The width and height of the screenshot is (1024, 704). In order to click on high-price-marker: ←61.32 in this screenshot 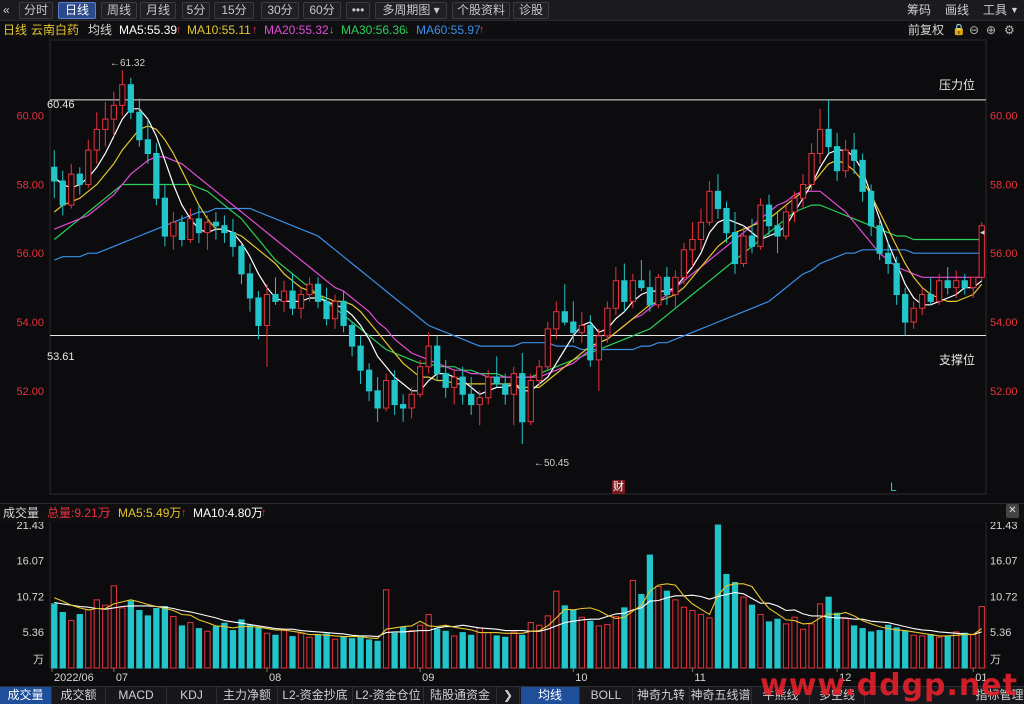, I will do `click(128, 63)`.